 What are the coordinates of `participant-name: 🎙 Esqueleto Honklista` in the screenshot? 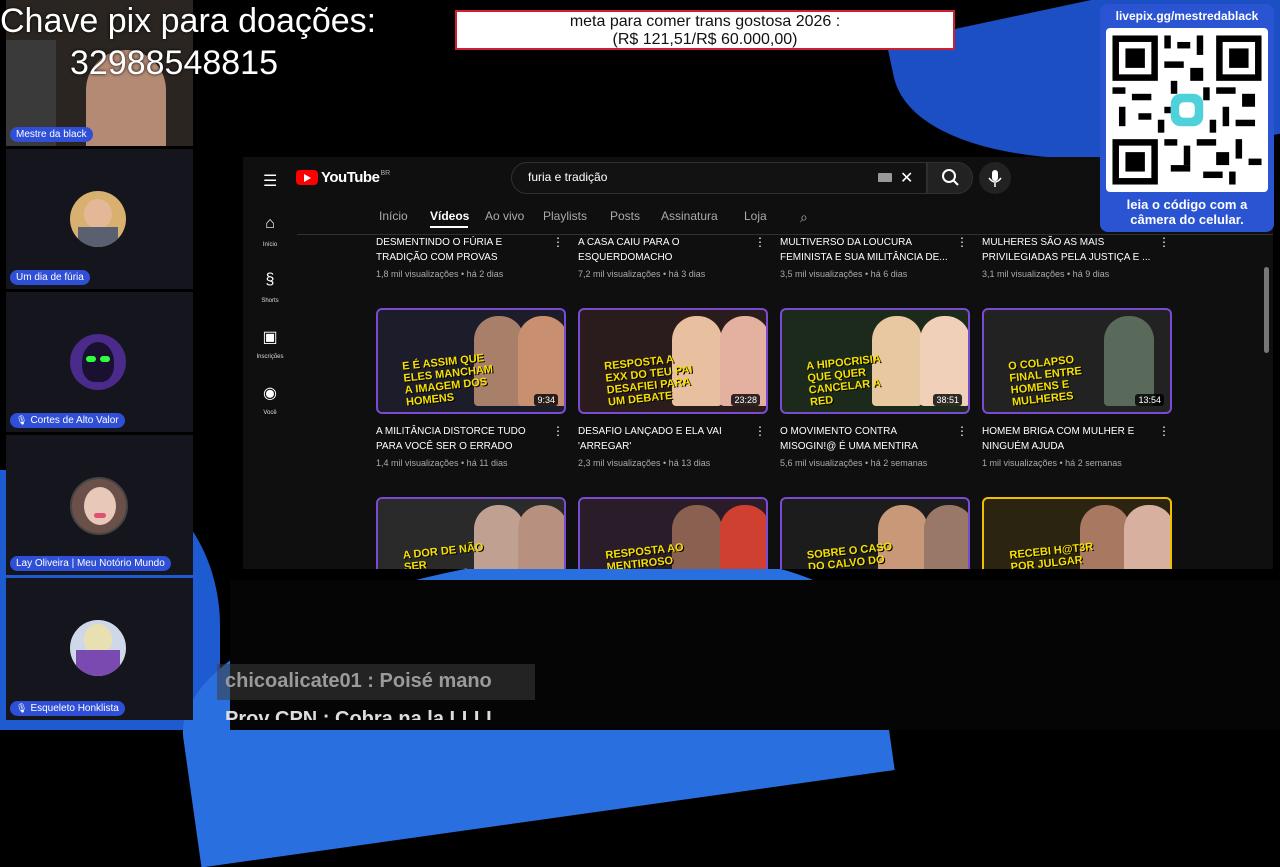 It's located at (67, 708).